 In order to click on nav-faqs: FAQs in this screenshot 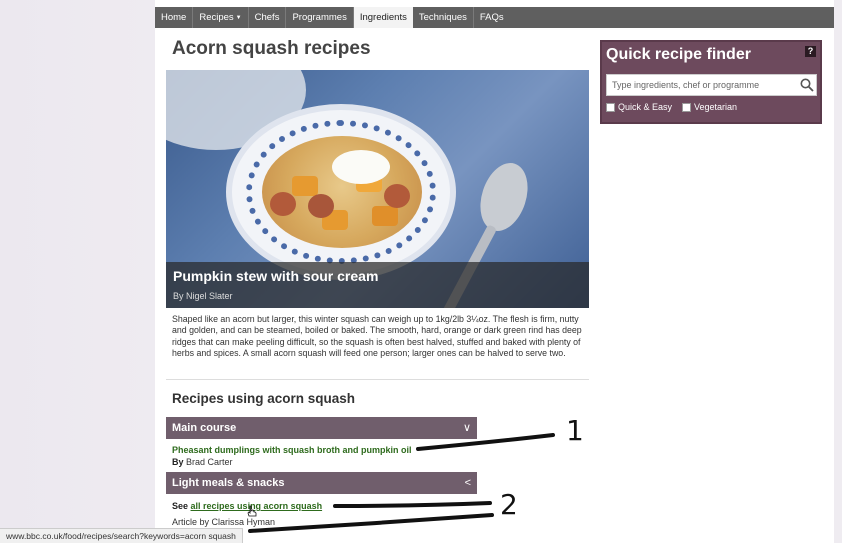, I will do `click(492, 17)`.